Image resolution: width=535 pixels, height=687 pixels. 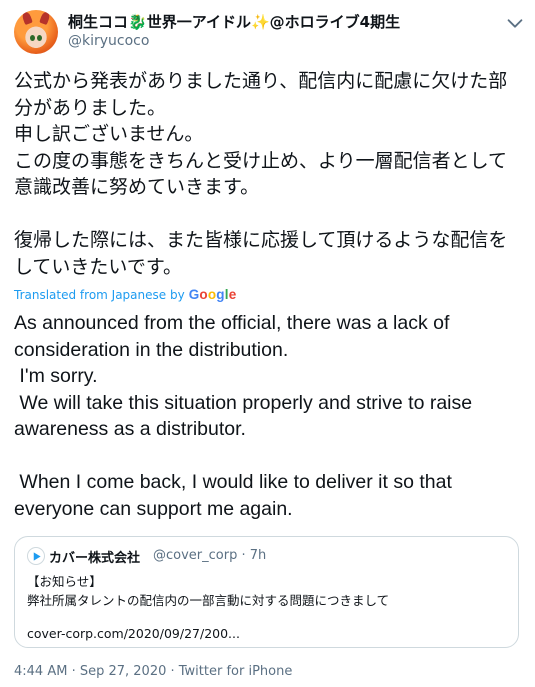 What do you see at coordinates (95, 558) in the screenshot?
I see `quoted-name: カバー株式会社` at bounding box center [95, 558].